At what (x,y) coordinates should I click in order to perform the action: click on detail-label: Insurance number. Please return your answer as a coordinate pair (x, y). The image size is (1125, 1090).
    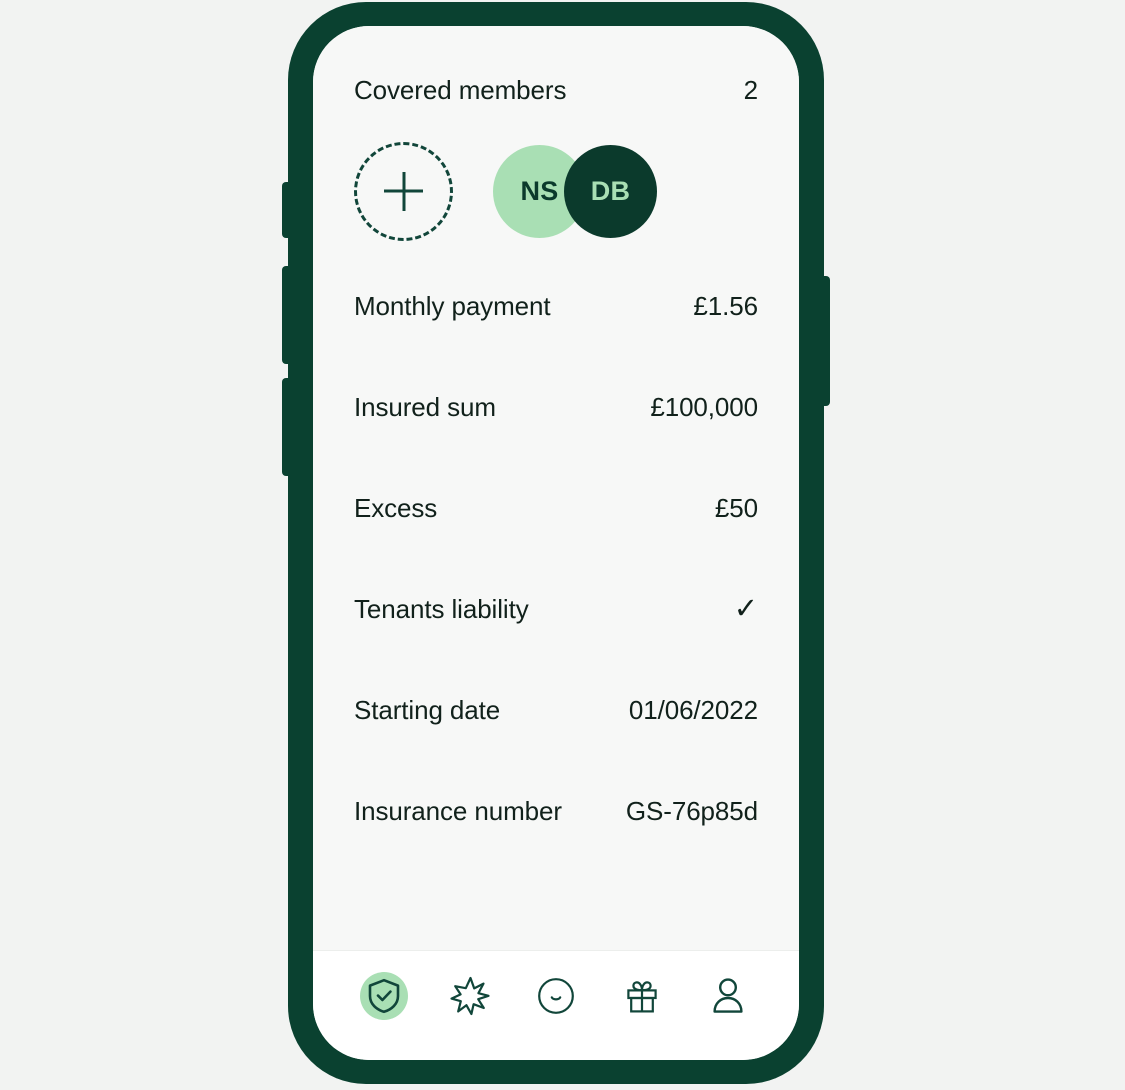
    Looking at the image, I should click on (458, 811).